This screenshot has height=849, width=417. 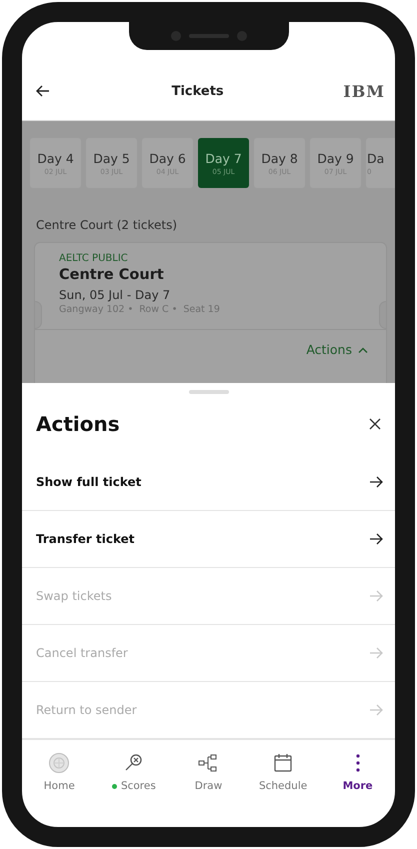 What do you see at coordinates (134, 772) in the screenshot?
I see `nav-tab: Scores` at bounding box center [134, 772].